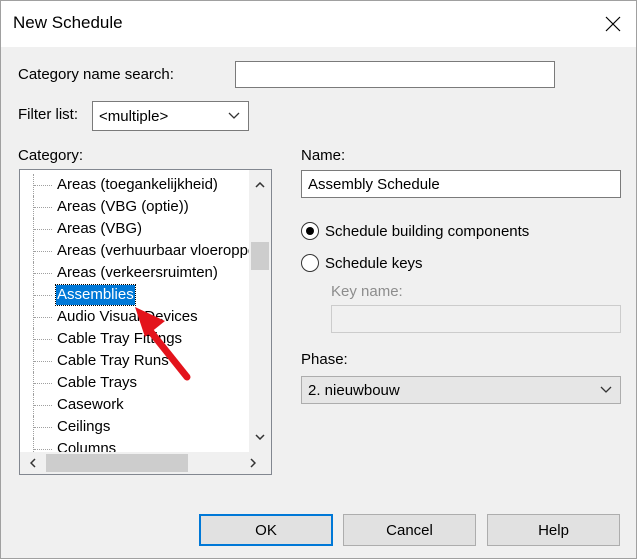 The width and height of the screenshot is (637, 559). What do you see at coordinates (310, 263) in the screenshot?
I see `radio-unselected-icon` at bounding box center [310, 263].